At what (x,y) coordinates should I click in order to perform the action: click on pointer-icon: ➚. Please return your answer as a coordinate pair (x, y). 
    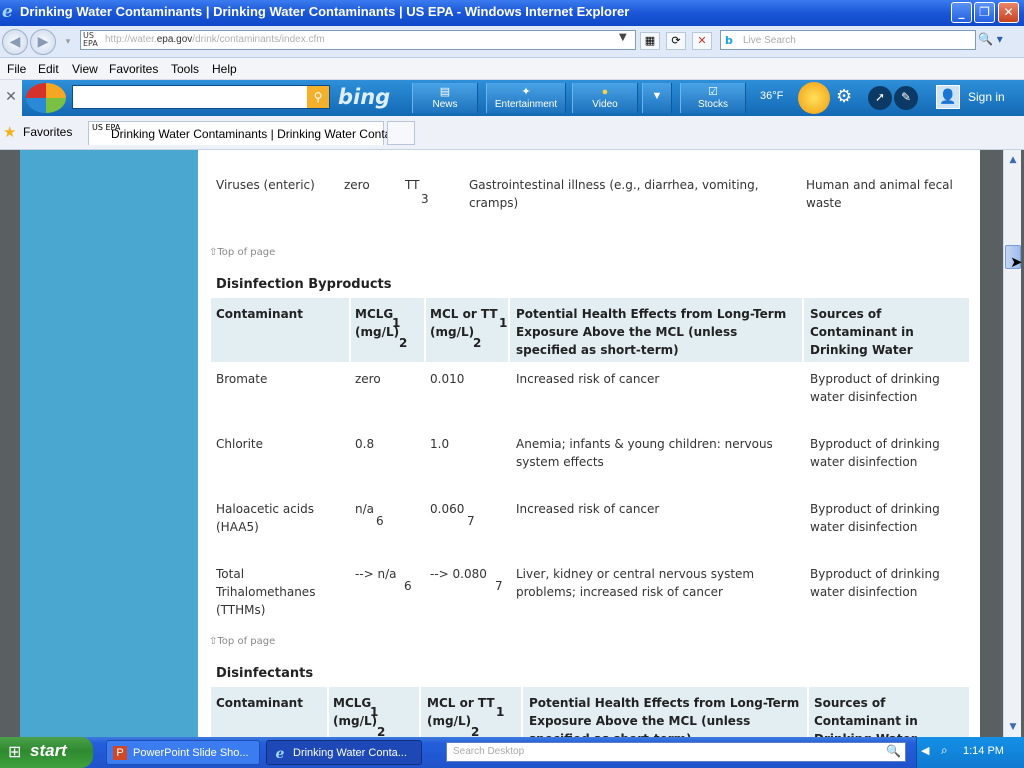
    Looking at the image, I should click on (880, 98).